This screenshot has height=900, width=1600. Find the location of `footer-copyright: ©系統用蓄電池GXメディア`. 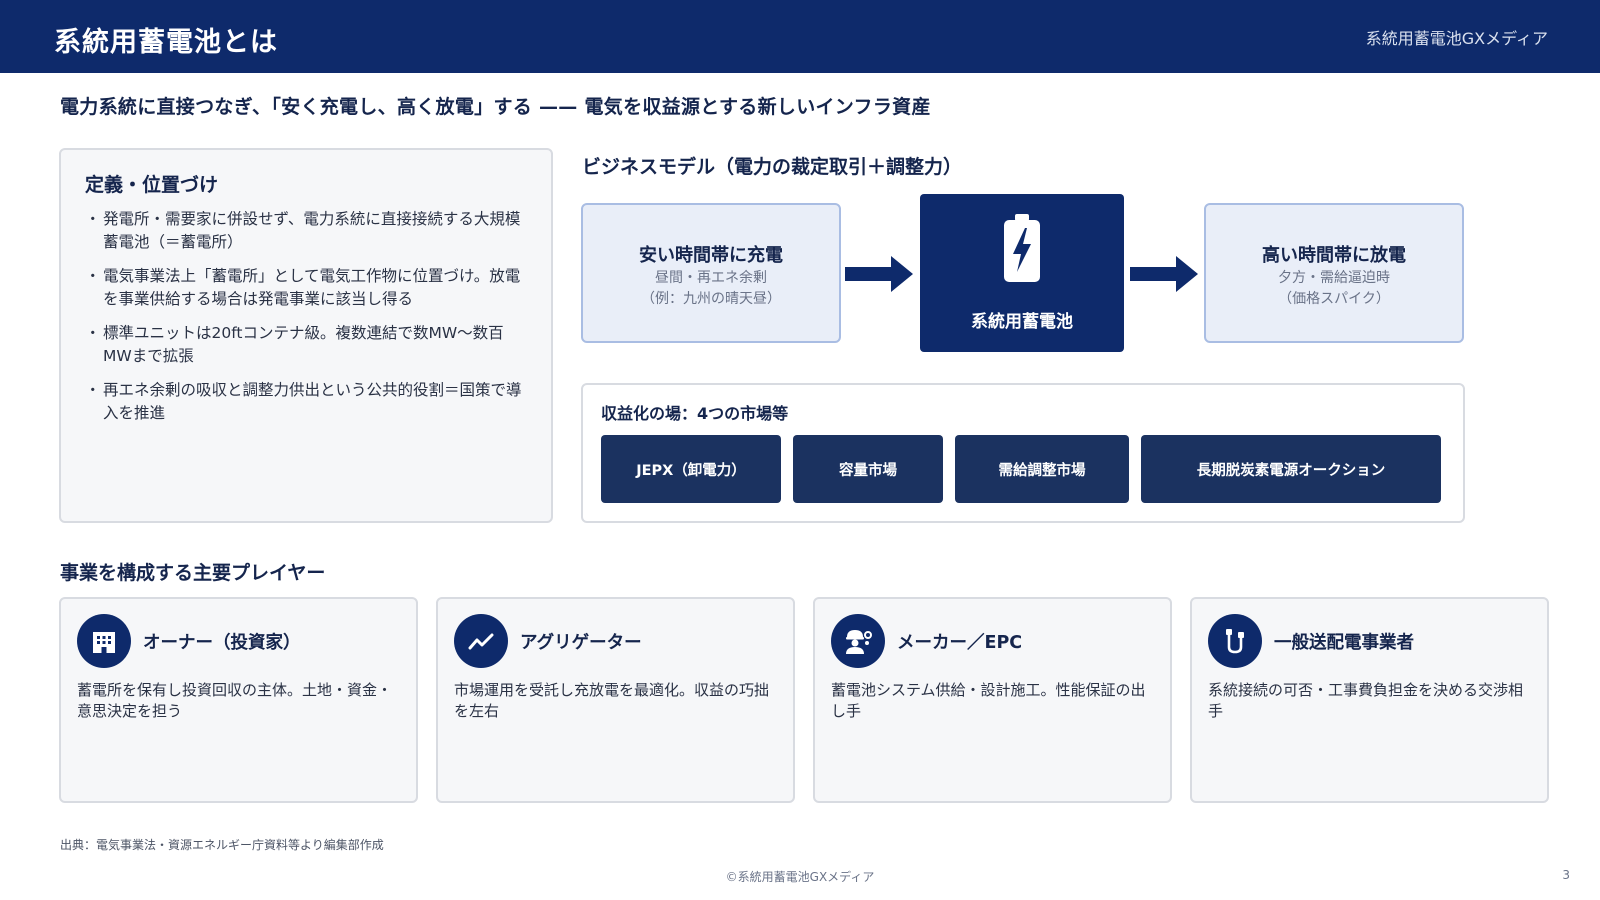

footer-copyright: ©系統用蓄電池GXメディア is located at coordinates (800, 877).